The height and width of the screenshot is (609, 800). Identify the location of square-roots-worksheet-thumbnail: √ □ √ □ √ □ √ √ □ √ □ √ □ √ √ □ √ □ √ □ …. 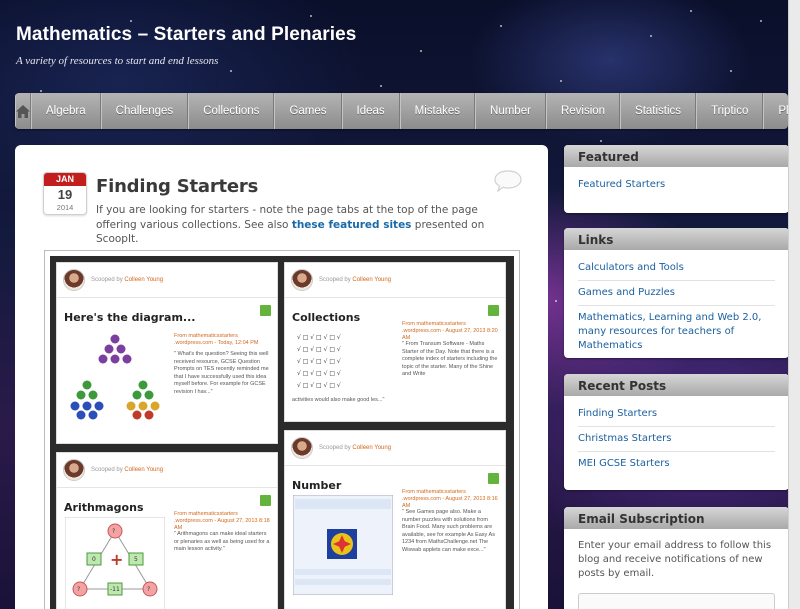
(343, 359).